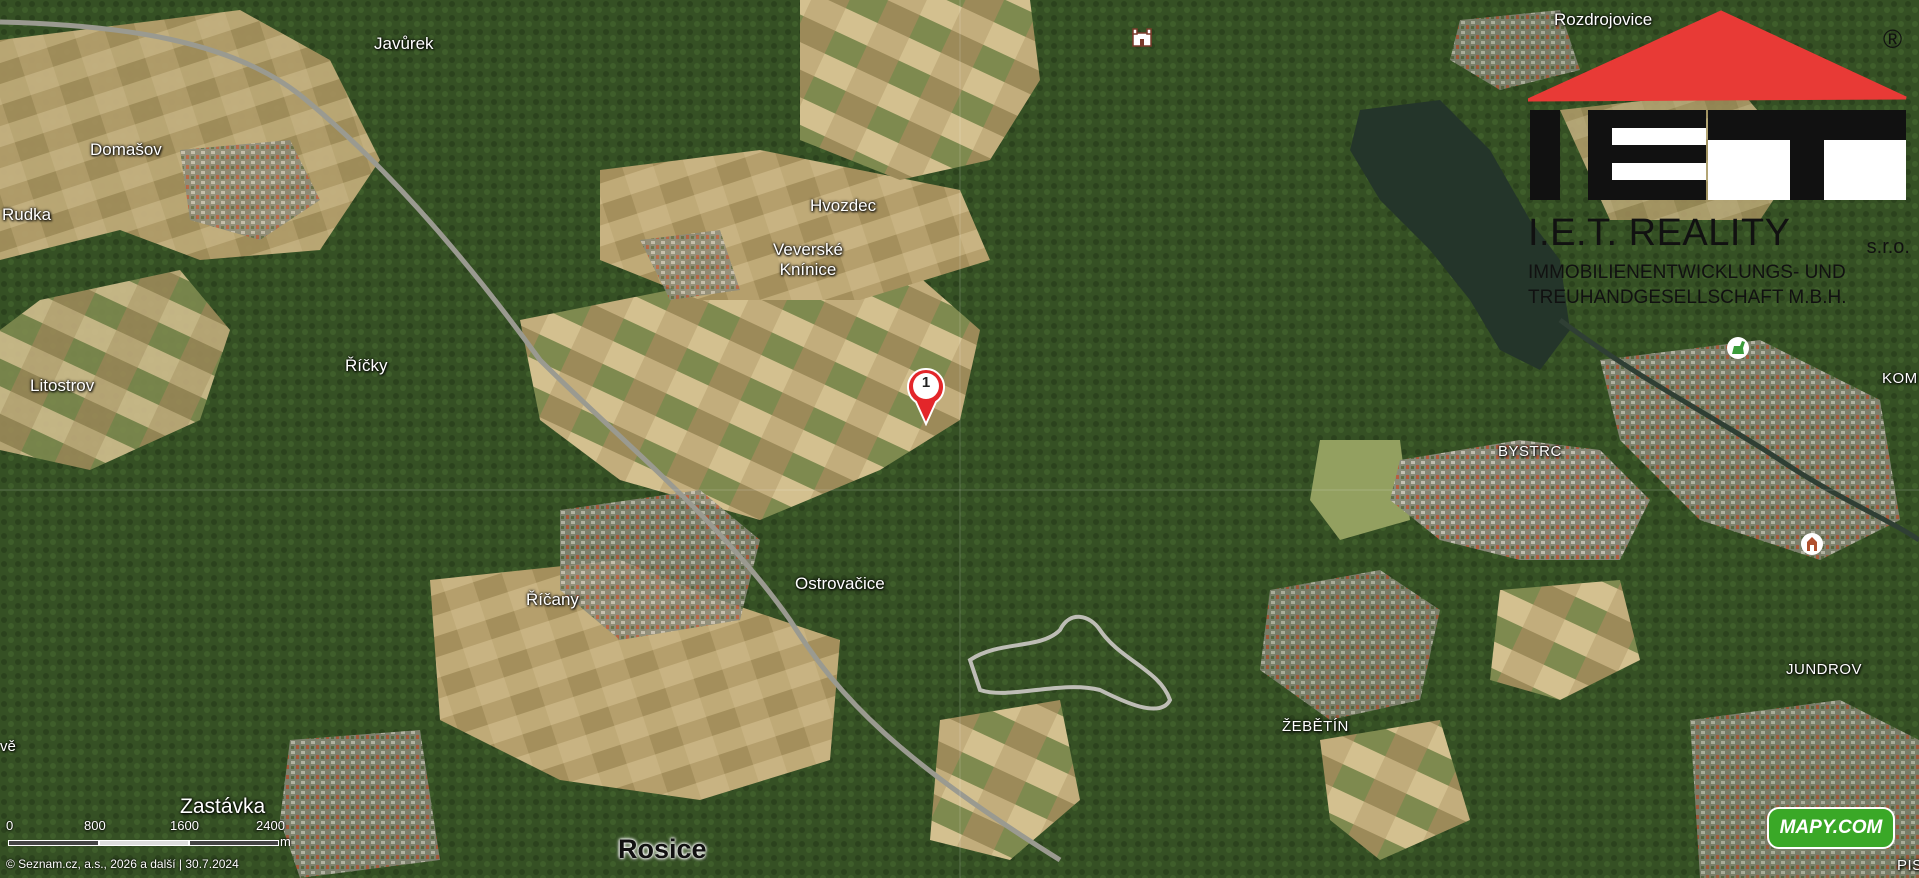 The image size is (1919, 878). Describe the element at coordinates (270, 825) in the screenshot. I see `scale-tick-2400: 2400` at that location.